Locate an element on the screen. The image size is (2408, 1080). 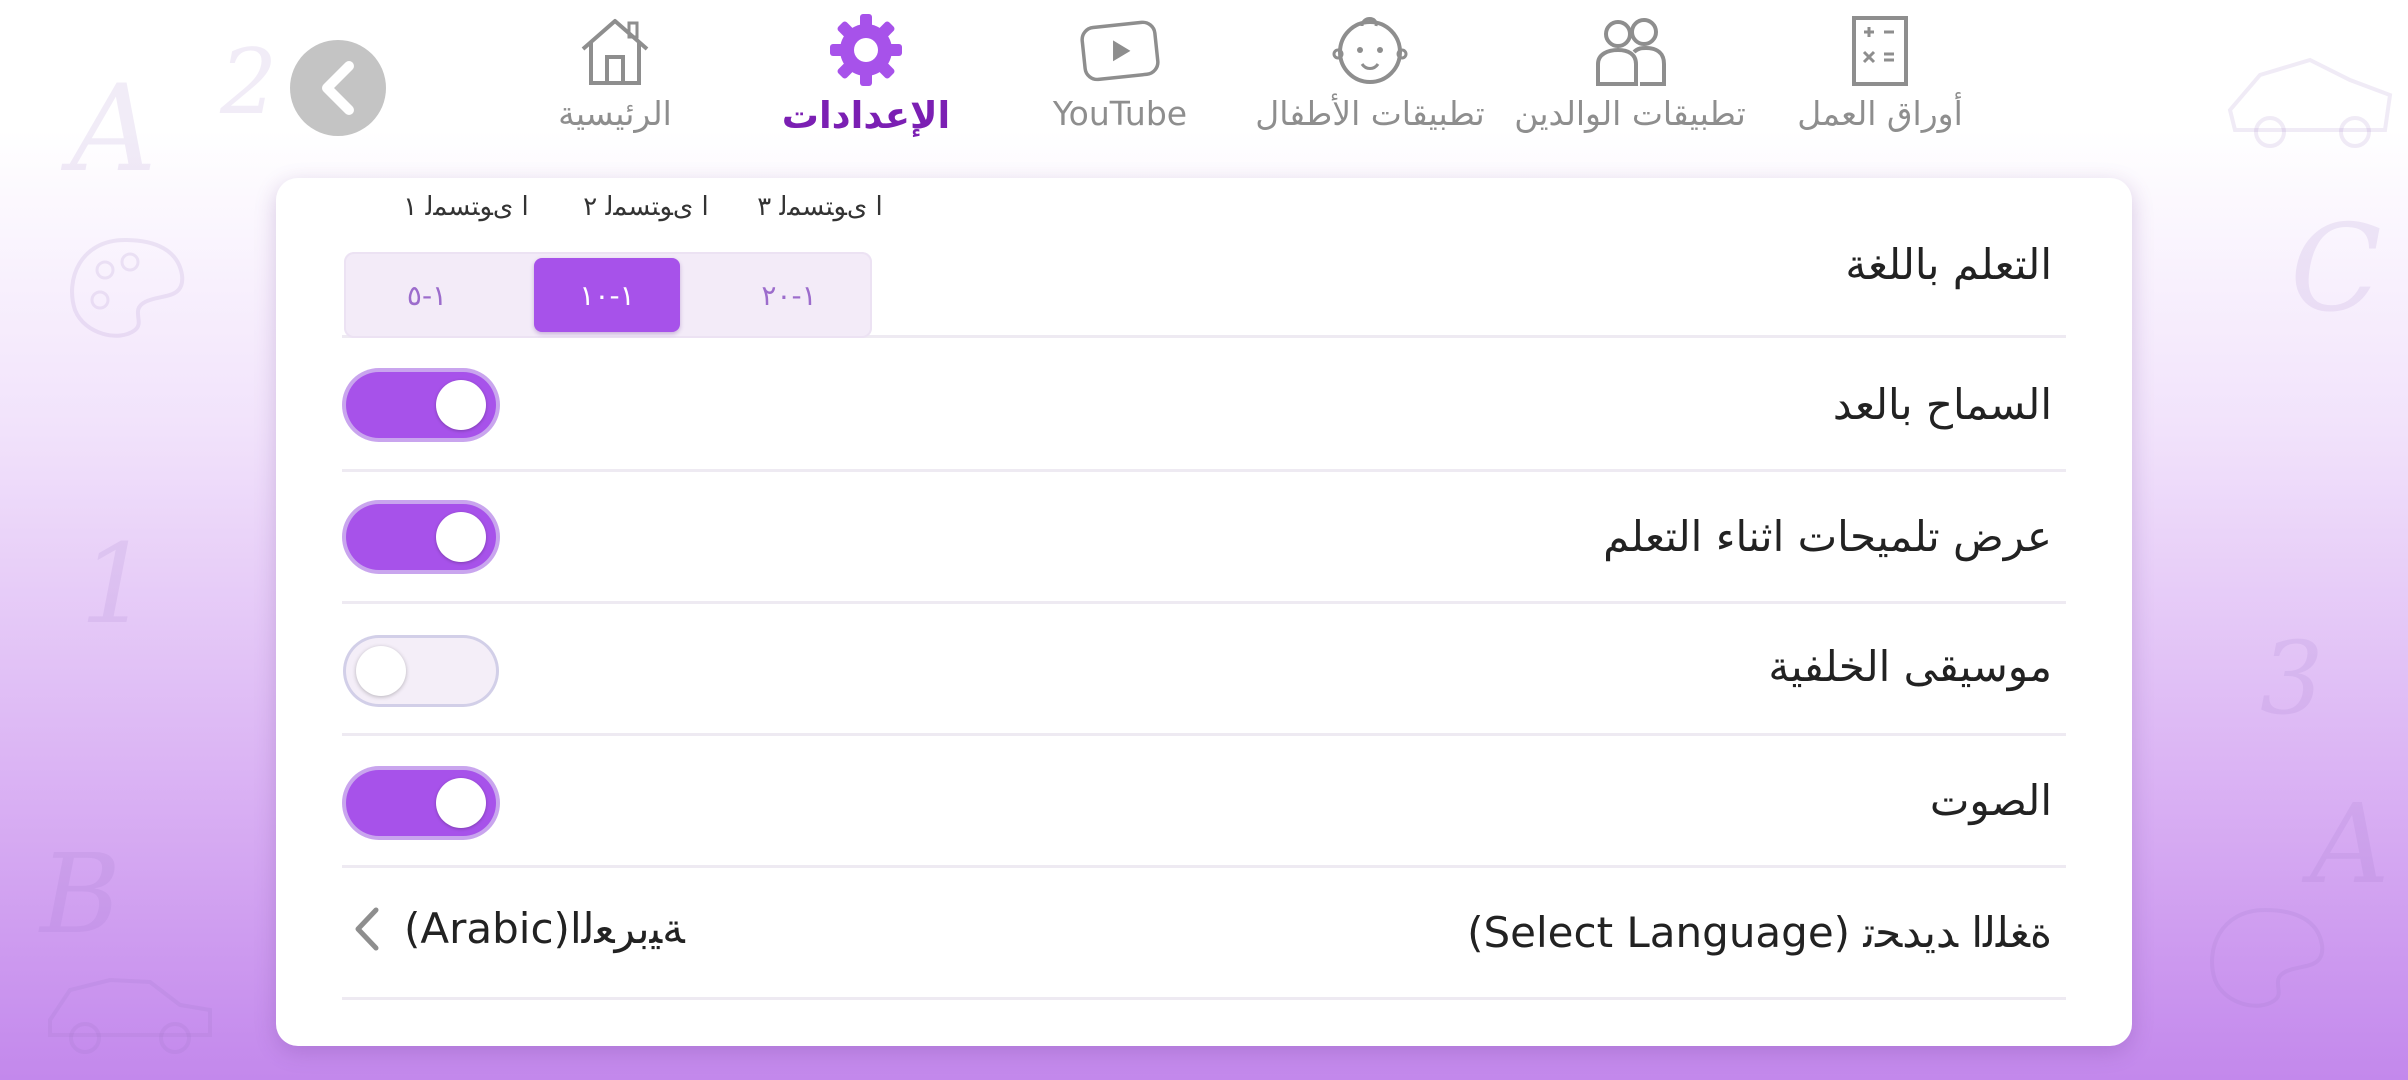
nav-item-settings: الإعدادات is located at coordinates (866, 75).